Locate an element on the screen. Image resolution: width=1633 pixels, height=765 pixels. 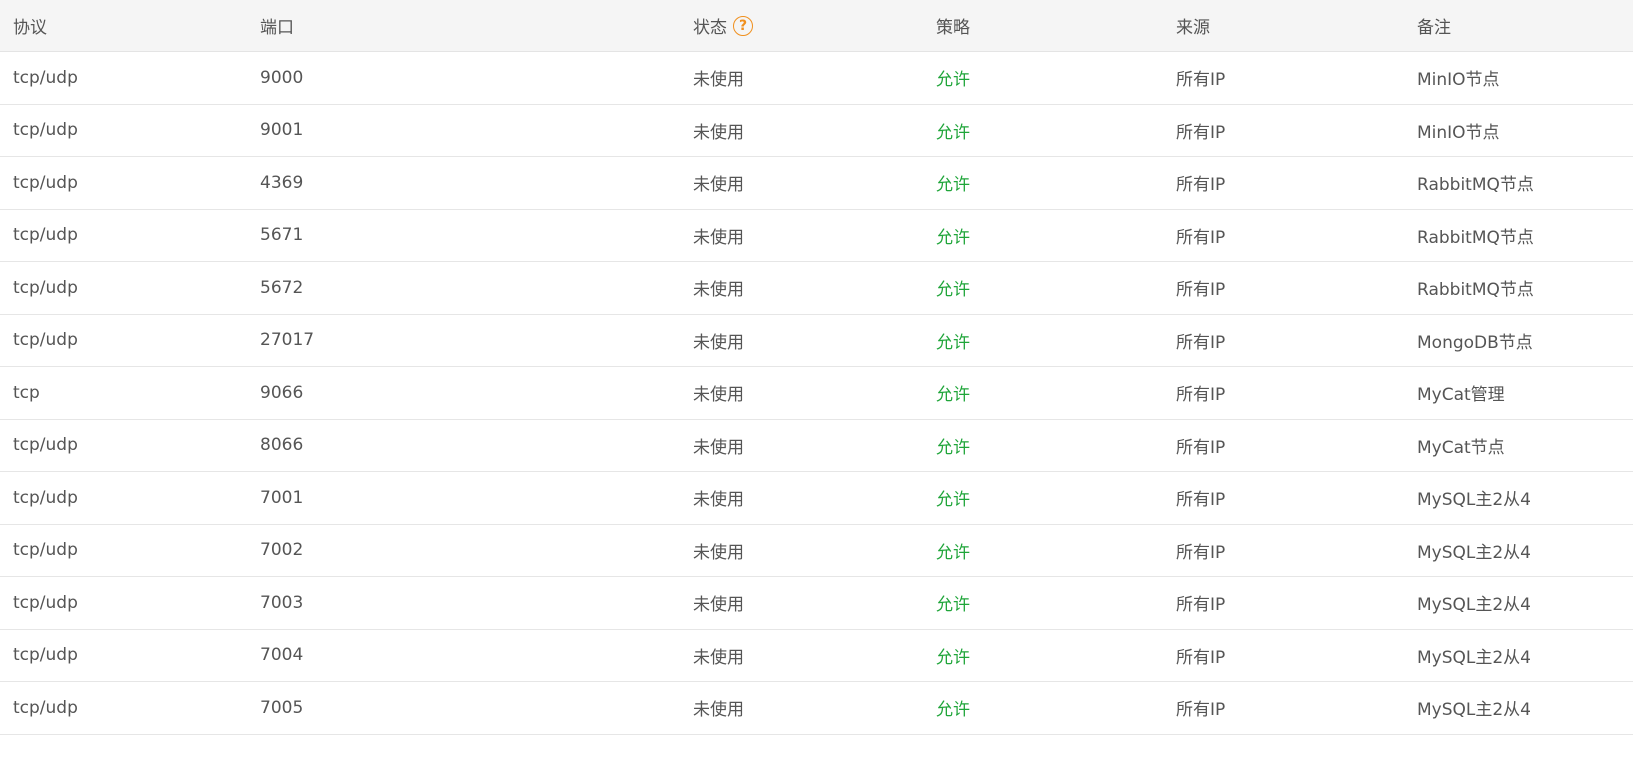
question-circle-icon: ? is located at coordinates (743, 25).